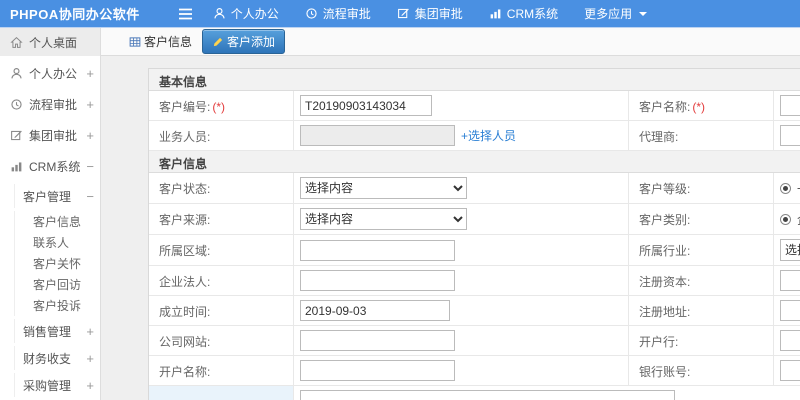 The image size is (800, 400). What do you see at coordinates (701, 370) in the screenshot?
I see `field-label: 银行账号:` at bounding box center [701, 370].